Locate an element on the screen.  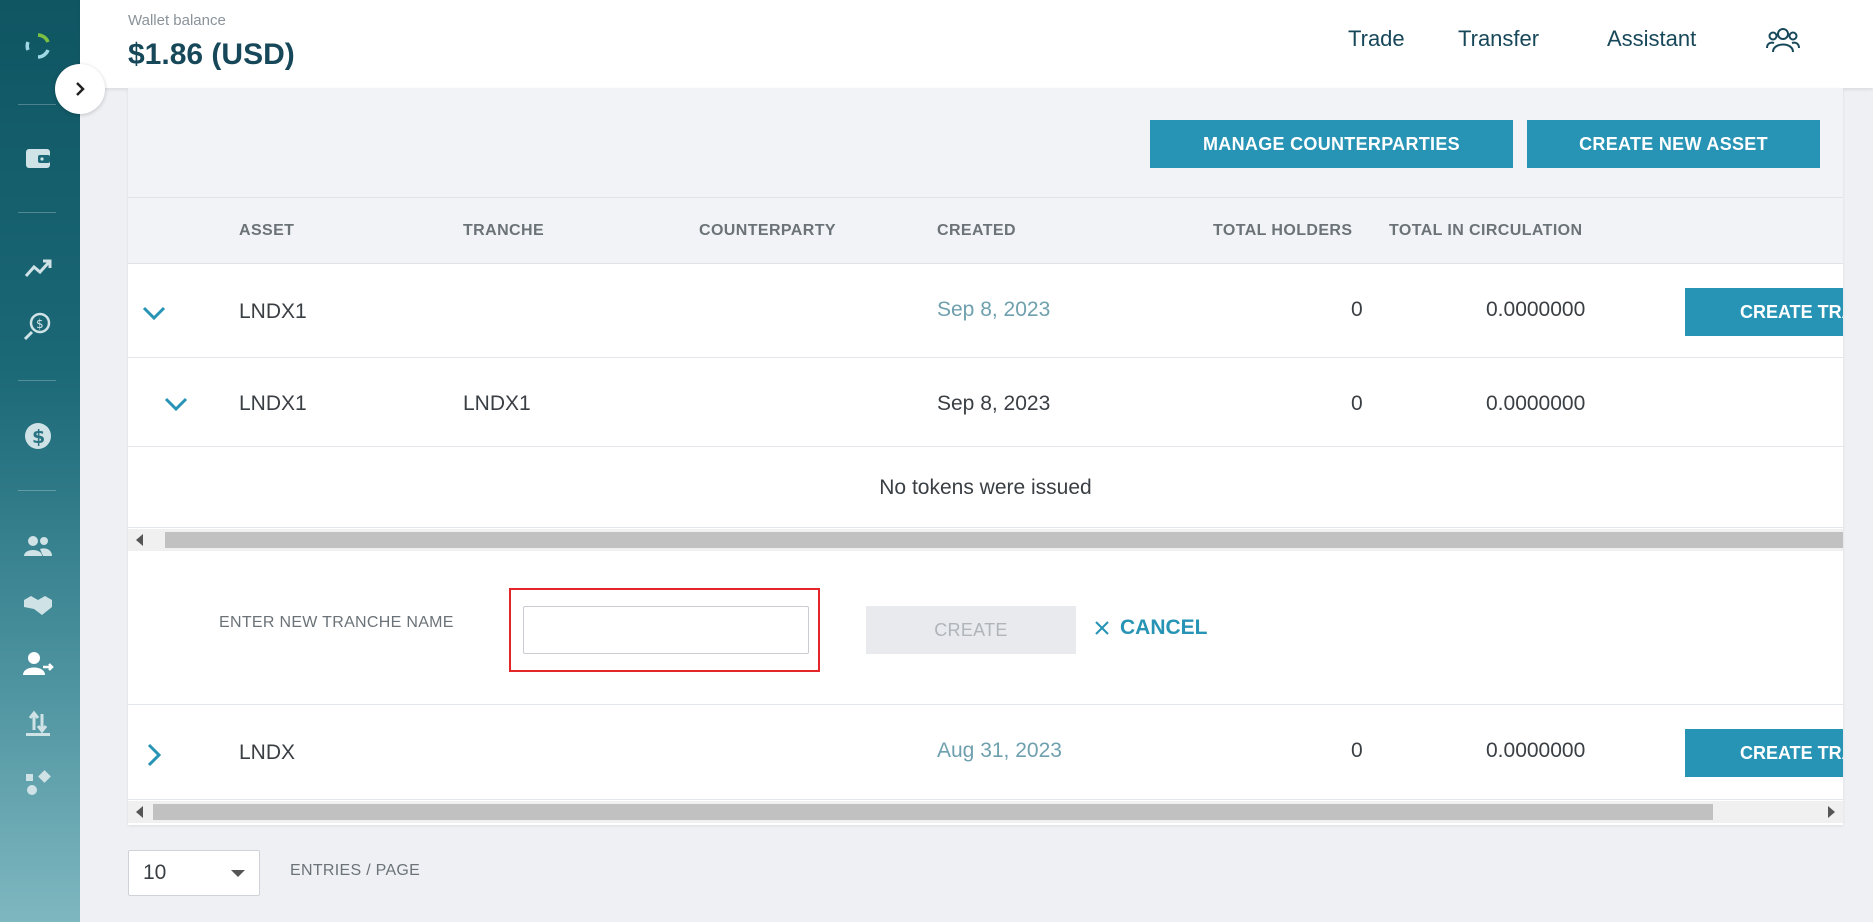
assets-toolbar: MANAGE COUNTERPARTIES CREATE NEW ASSET is located at coordinates (985, 143).